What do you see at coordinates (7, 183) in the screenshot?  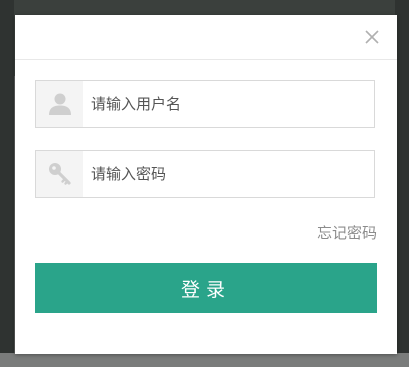 I see `background-left-edge` at bounding box center [7, 183].